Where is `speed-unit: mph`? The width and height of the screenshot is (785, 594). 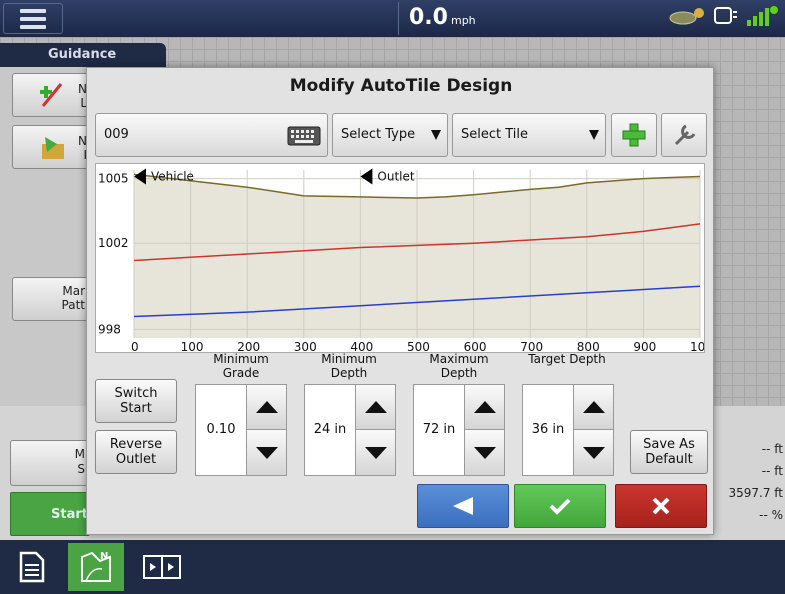
speed-unit: mph is located at coordinates (463, 20).